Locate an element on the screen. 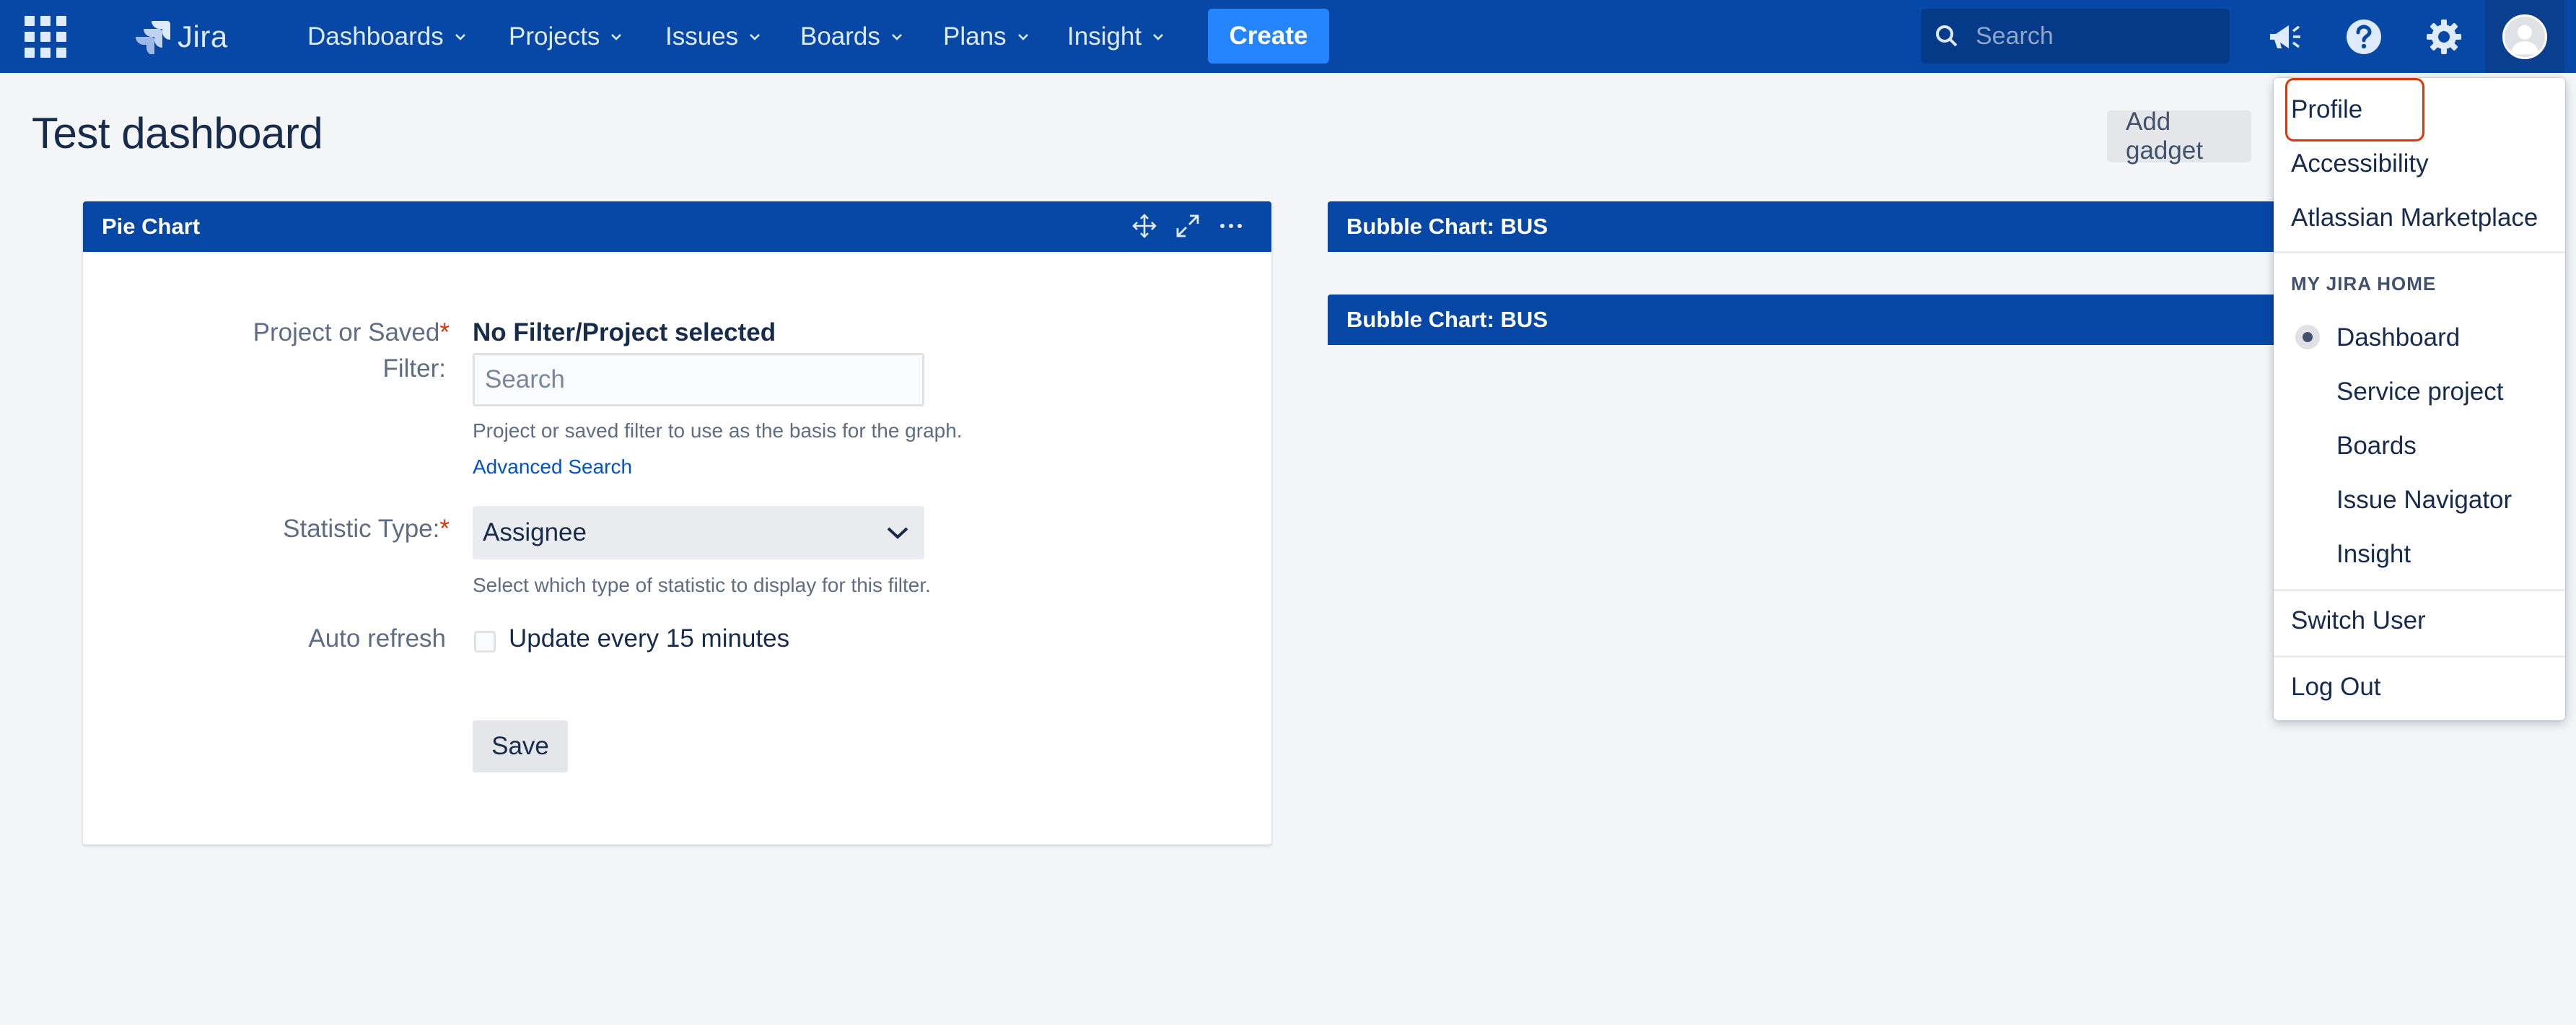 This screenshot has height=1025, width=2576. jira-logo-icon is located at coordinates (153, 37).